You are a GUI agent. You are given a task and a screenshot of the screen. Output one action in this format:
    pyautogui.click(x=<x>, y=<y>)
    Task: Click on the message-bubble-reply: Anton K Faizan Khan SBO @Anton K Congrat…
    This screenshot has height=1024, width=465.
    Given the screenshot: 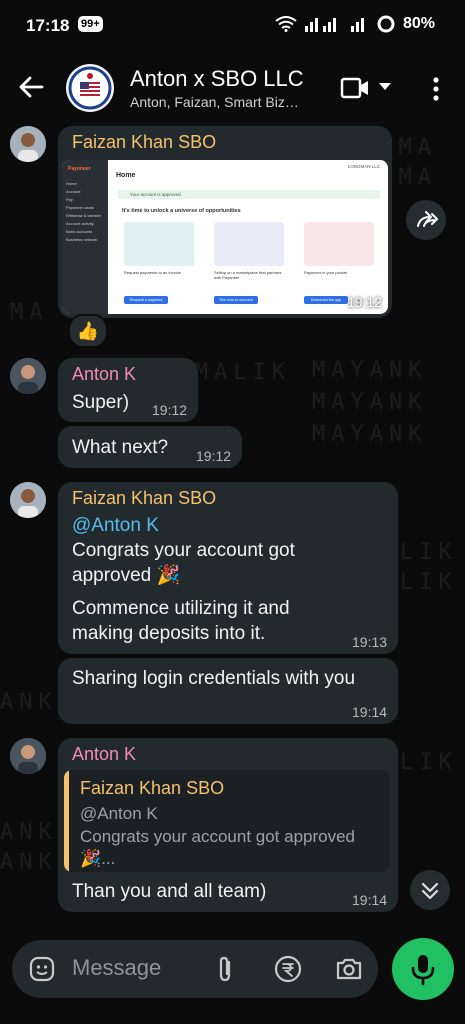 What is the action you would take?
    pyautogui.click(x=228, y=825)
    